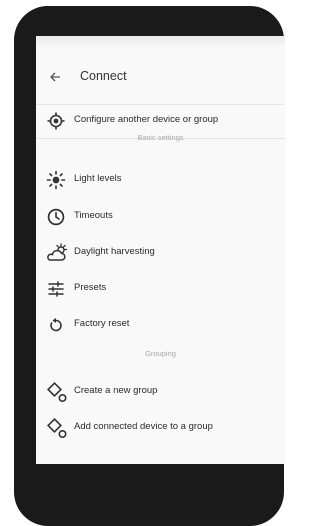 This screenshot has width=320, height=526. Describe the element at coordinates (143, 426) in the screenshot. I see `add-device-to-group-label: Add connected device to a group` at that location.